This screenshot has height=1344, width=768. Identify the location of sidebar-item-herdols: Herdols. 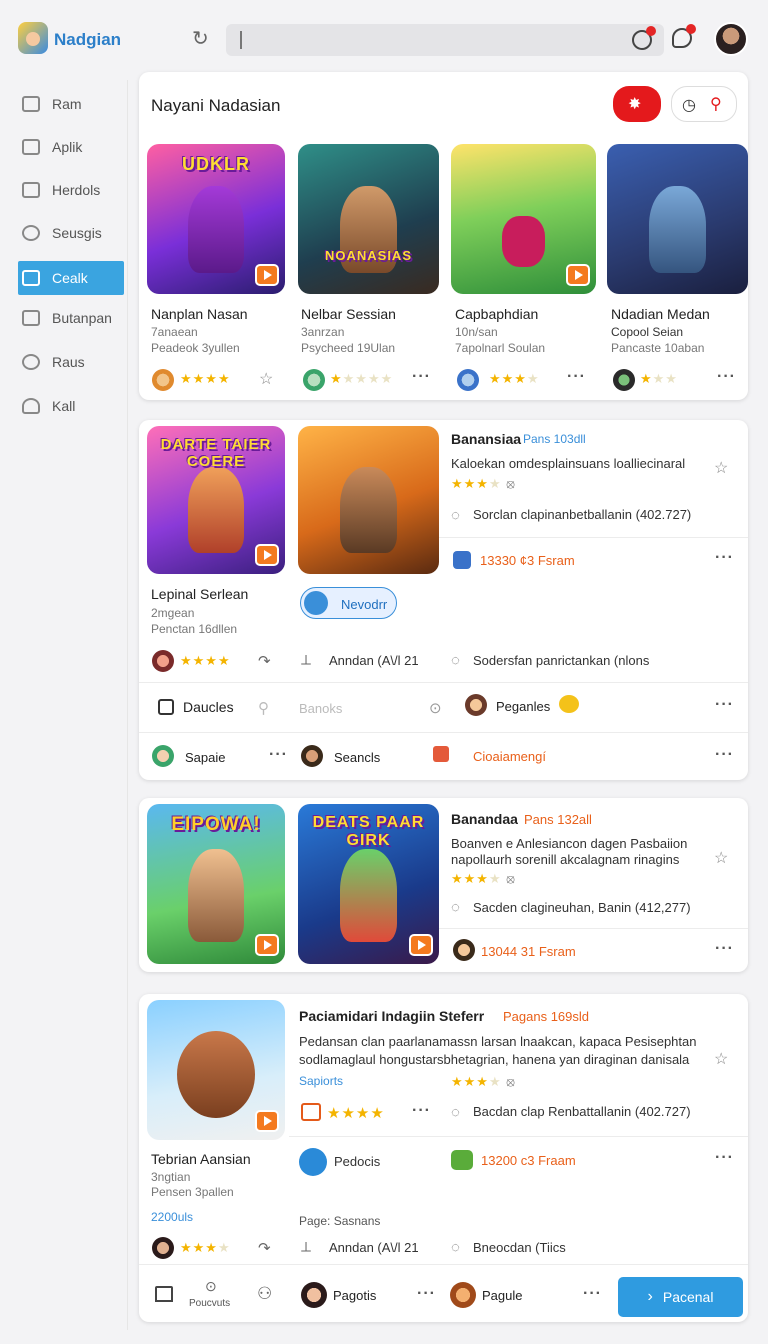
(71, 190).